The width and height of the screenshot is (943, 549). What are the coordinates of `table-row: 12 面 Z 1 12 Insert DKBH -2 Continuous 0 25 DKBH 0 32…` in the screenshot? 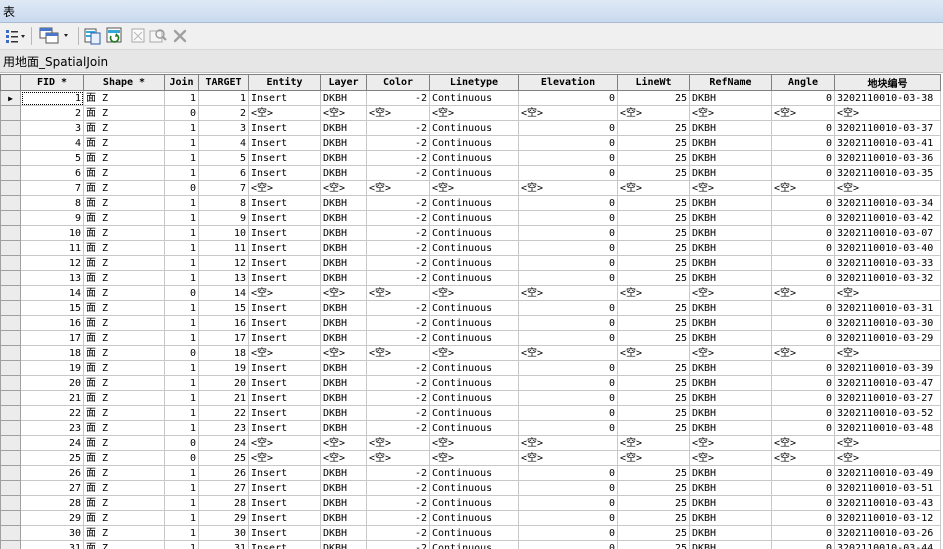 It's located at (470, 263).